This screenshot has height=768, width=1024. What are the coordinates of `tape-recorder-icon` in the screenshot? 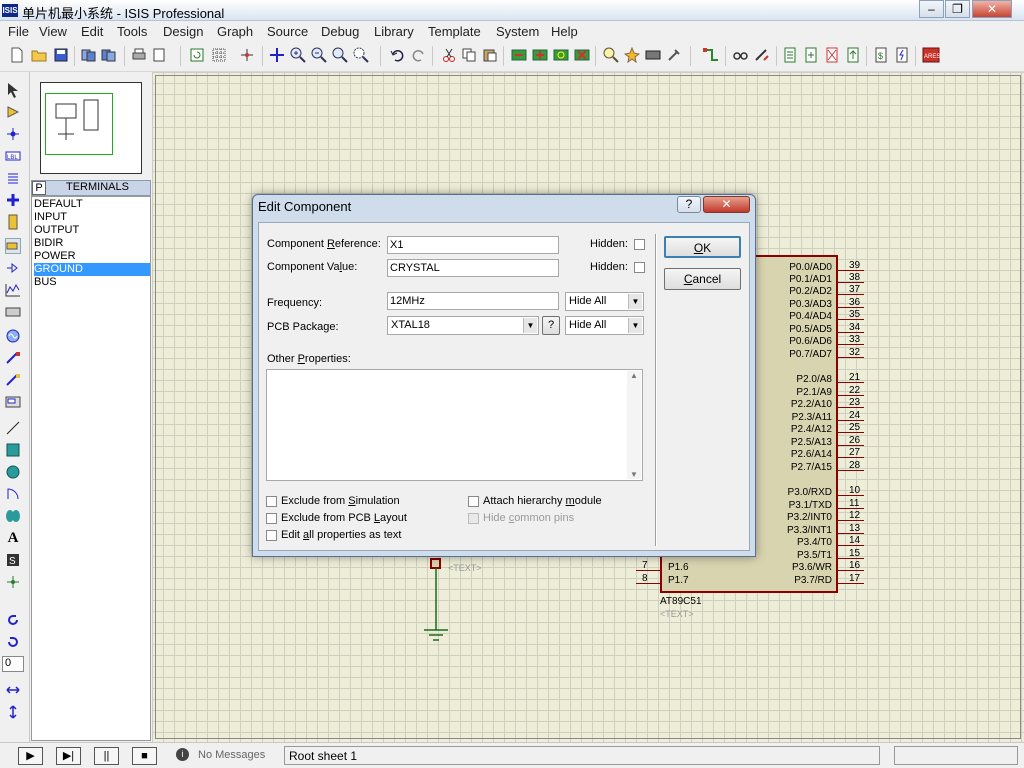 It's located at (13, 312).